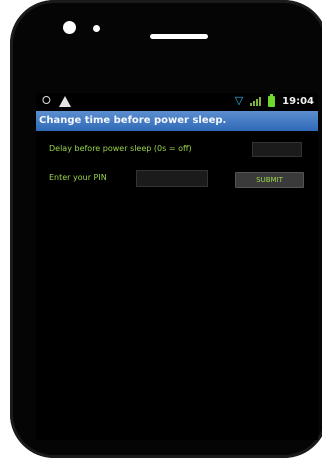 Image resolution: width=322 pixels, height=458 pixels. I want to click on signal-icon, so click(256, 101).